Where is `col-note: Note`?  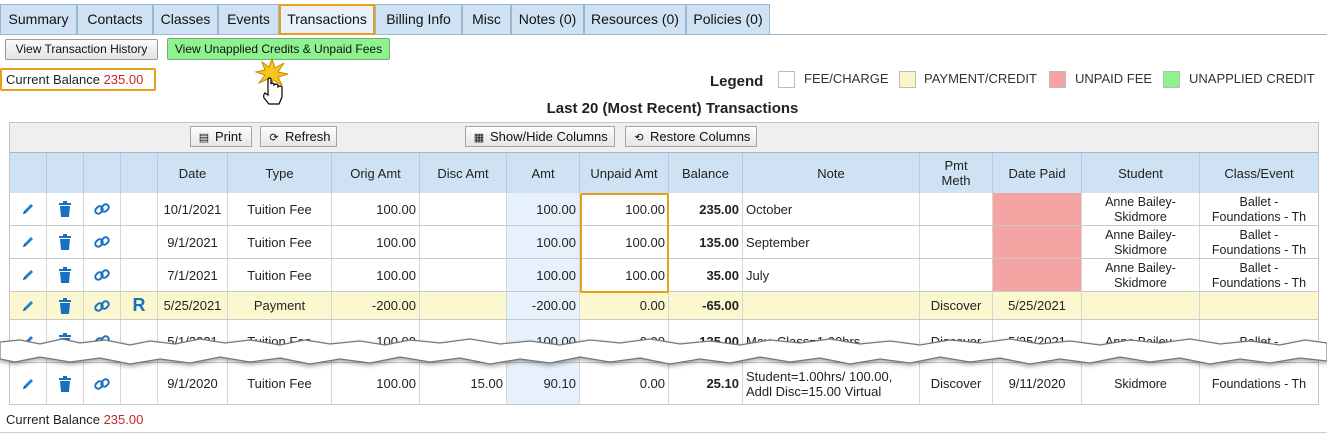
col-note: Note is located at coordinates (831, 173).